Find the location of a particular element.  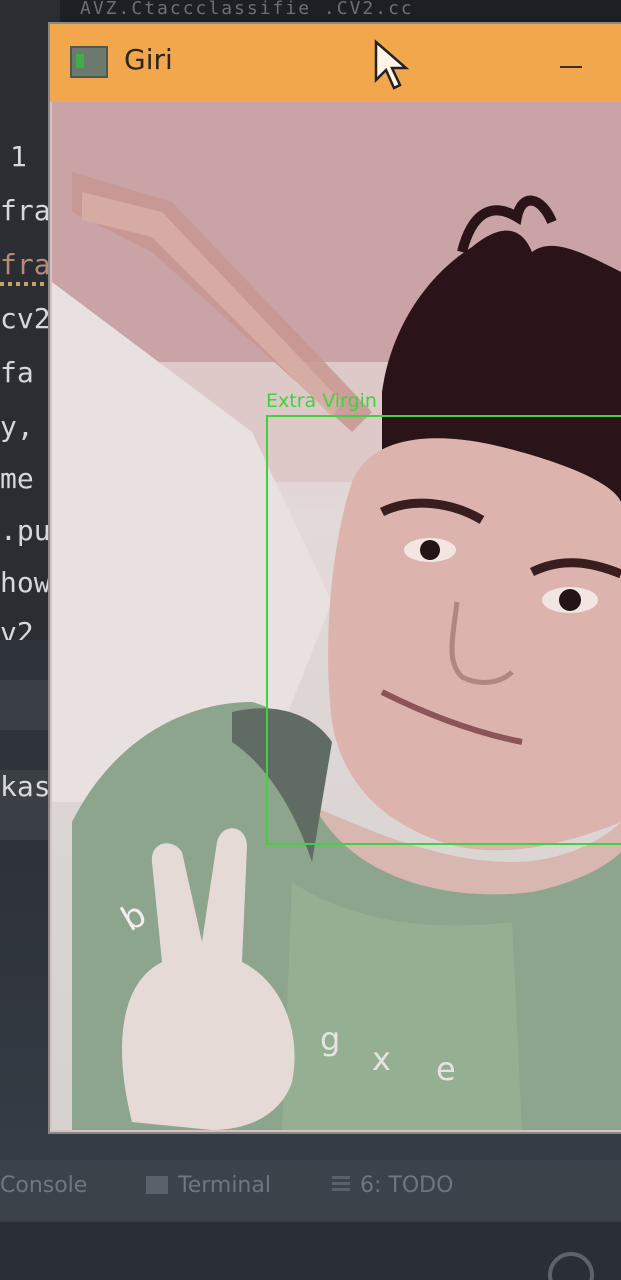

code-line-number: 1 is located at coordinates (18, 156).